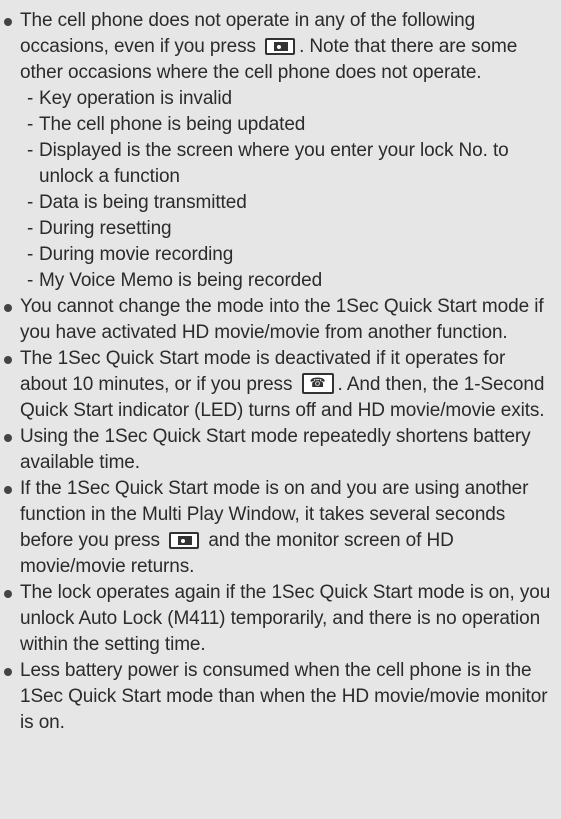 This screenshot has height=819, width=561. I want to click on sub-list-item: - Data is being transmitted, so click(137, 202).